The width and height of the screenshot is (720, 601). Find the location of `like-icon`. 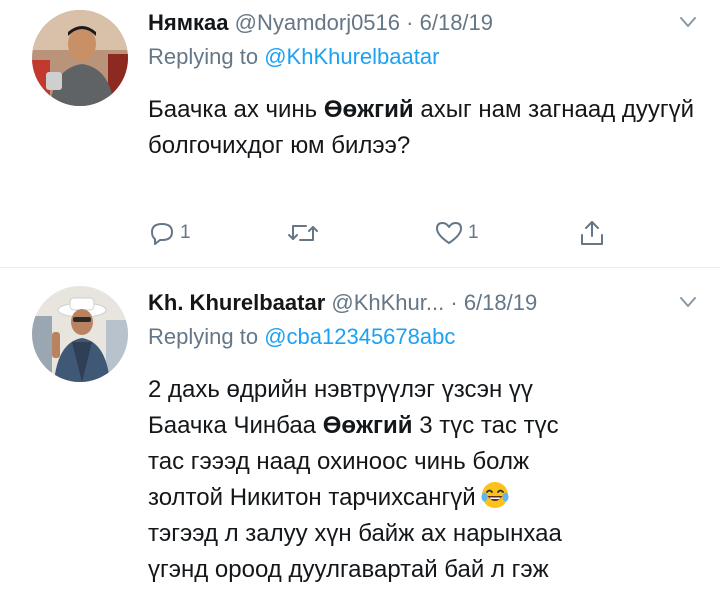

like-icon is located at coordinates (449, 233).